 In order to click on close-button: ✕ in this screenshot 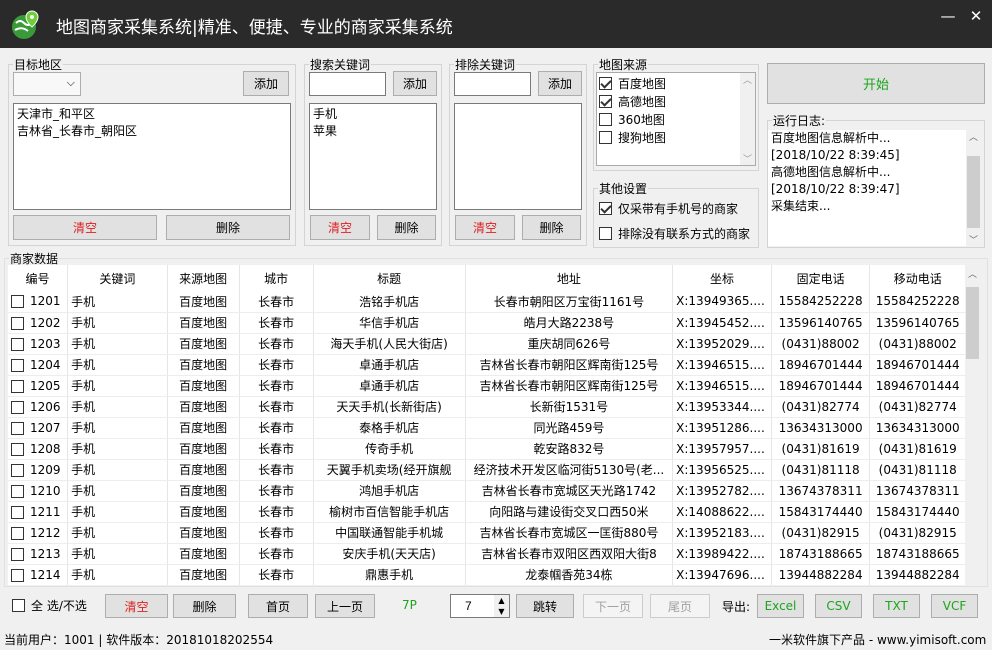, I will do `click(976, 16)`.